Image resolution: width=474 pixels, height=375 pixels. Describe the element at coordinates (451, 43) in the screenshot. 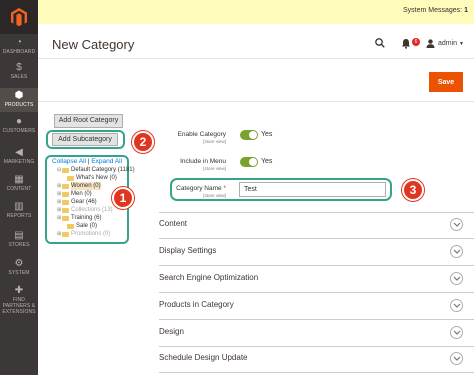

I see `admin-user-menu: admin ▼` at that location.